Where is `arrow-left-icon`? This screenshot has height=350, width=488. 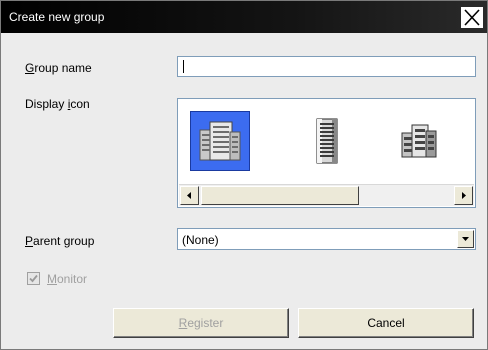
arrow-left-icon is located at coordinates (189, 195).